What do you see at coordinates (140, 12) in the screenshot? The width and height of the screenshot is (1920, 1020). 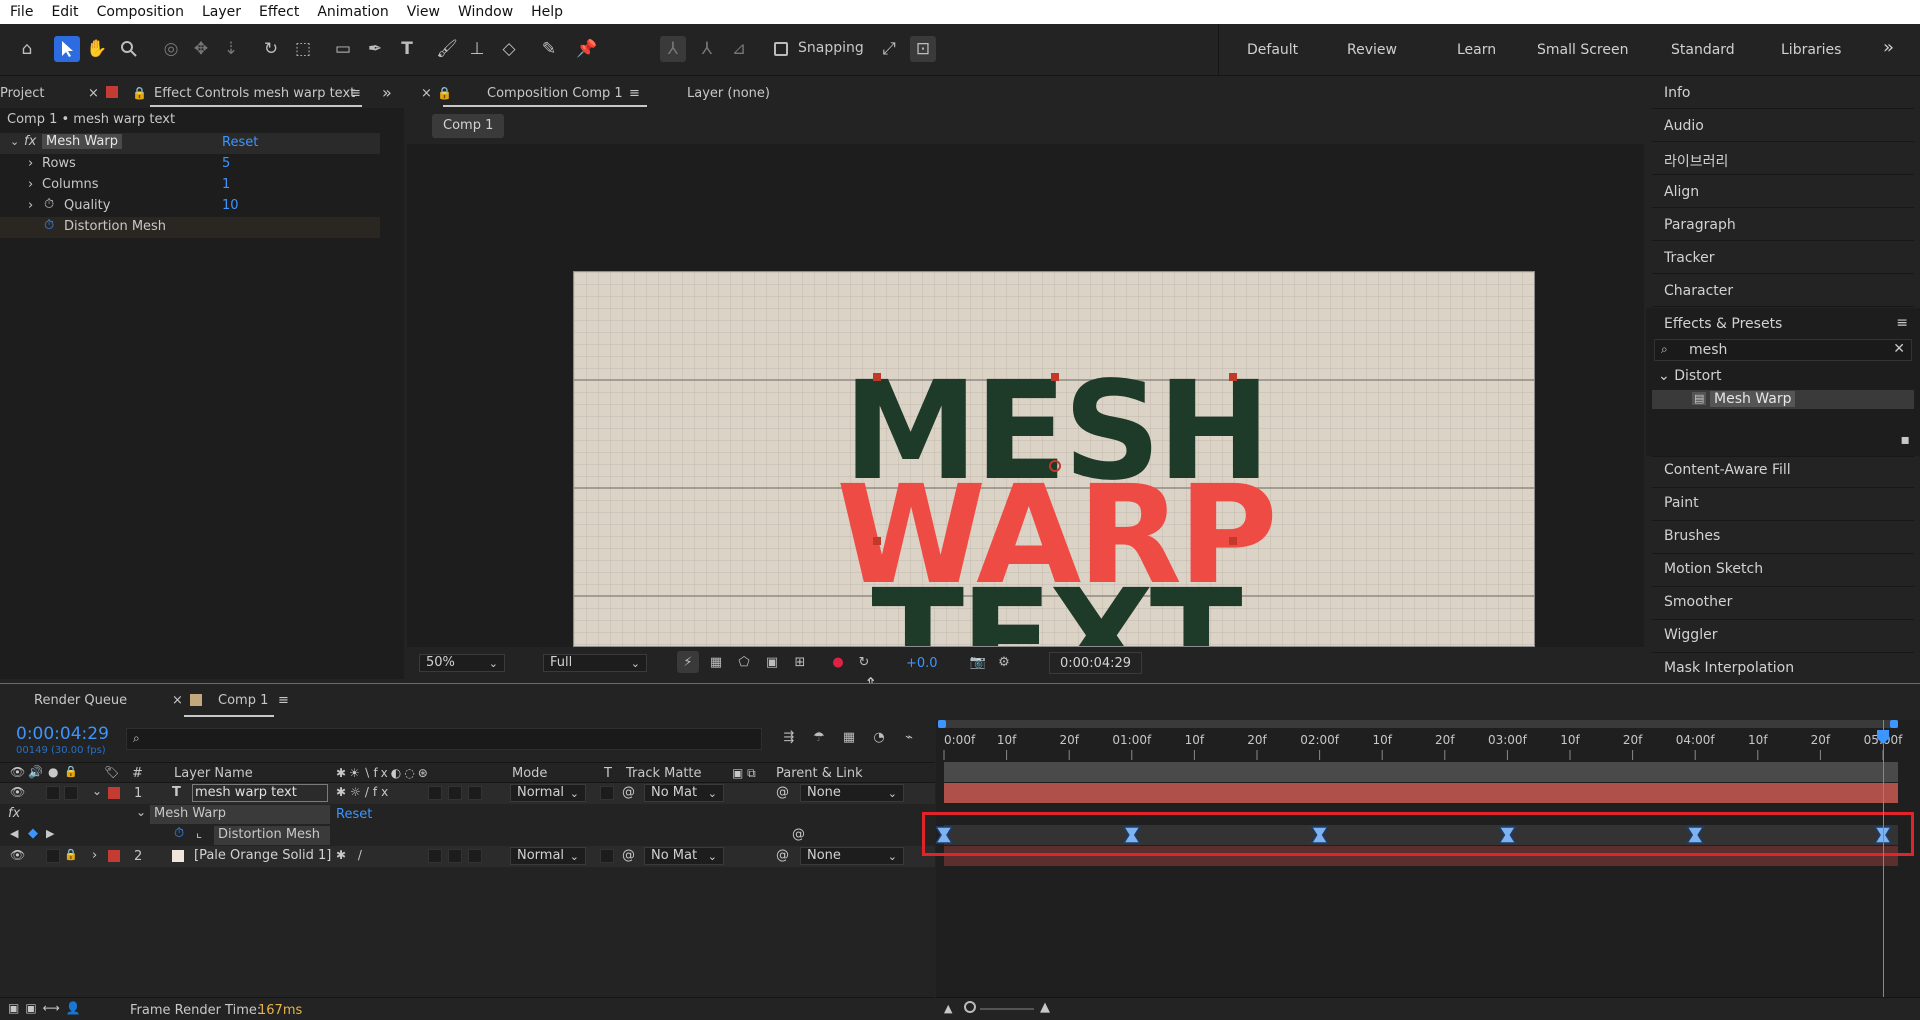 I see `menu-composition: Composition` at bounding box center [140, 12].